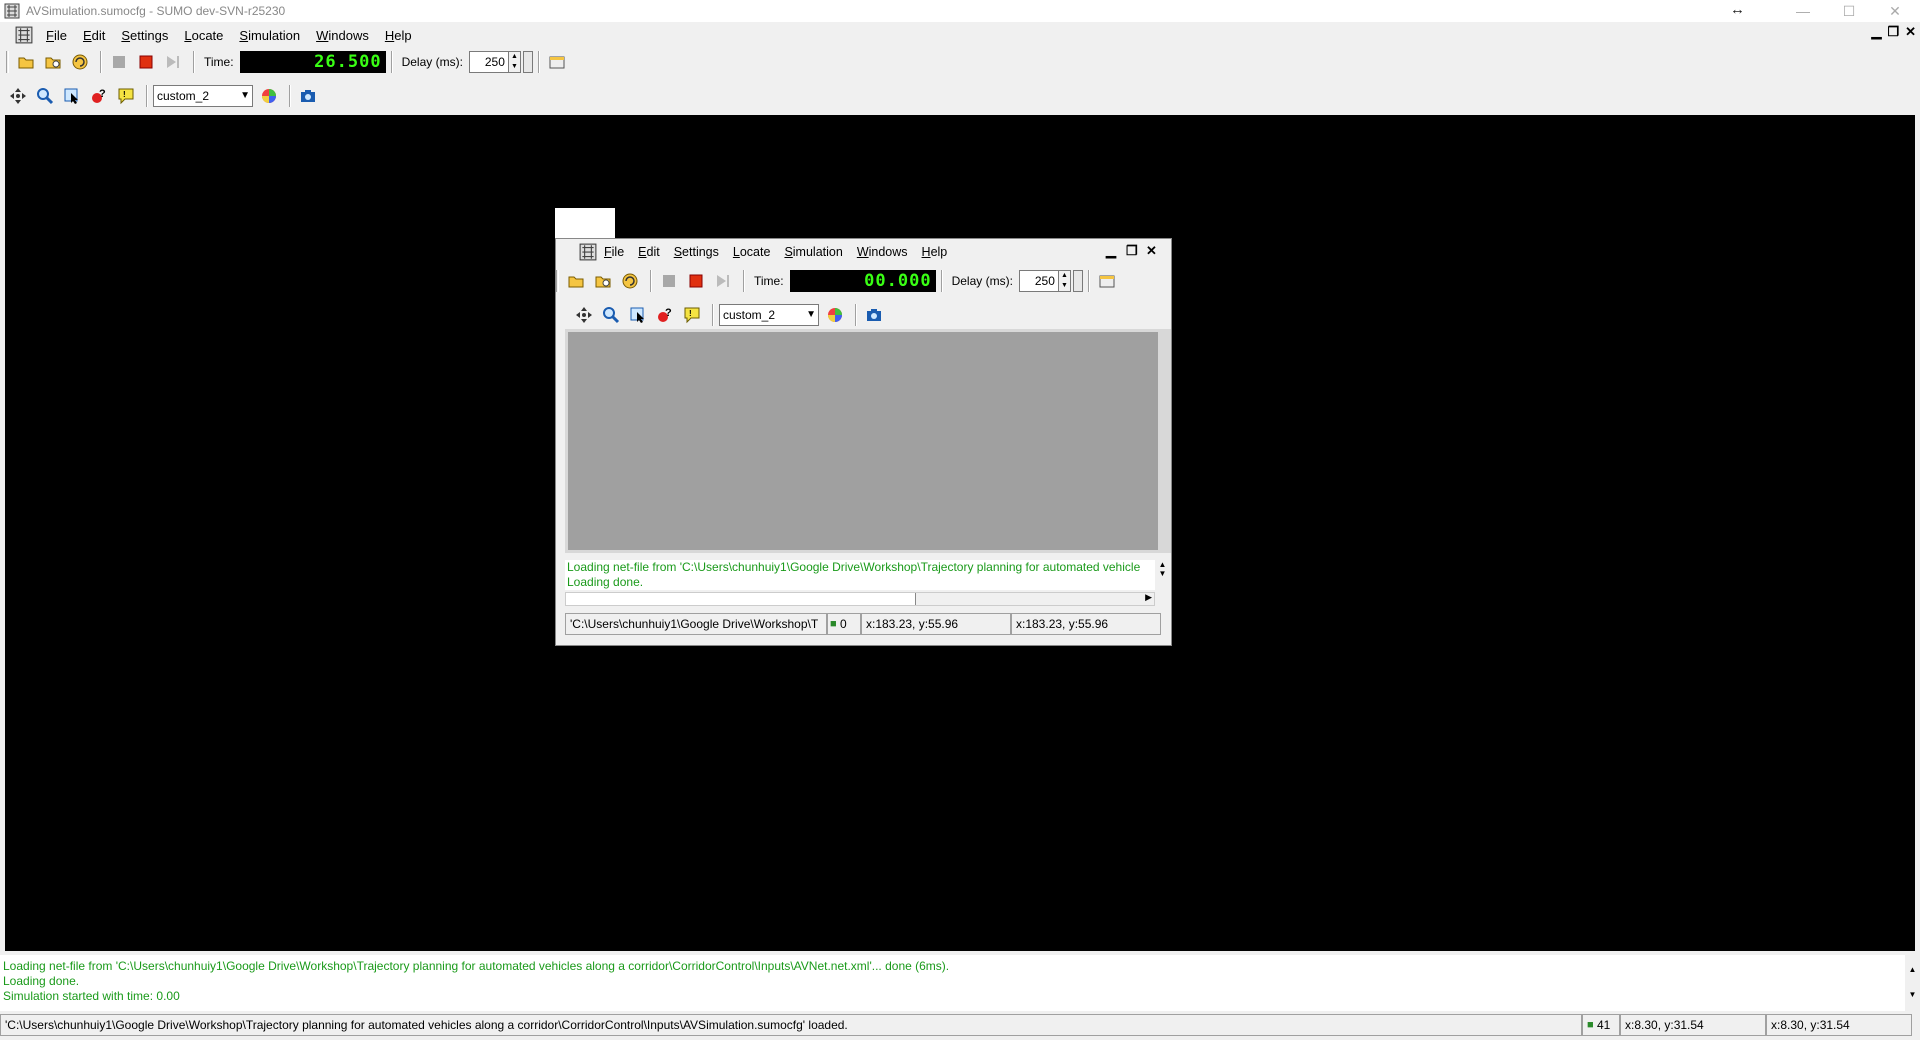  I want to click on breakpoint-icon: ?, so click(99, 96).